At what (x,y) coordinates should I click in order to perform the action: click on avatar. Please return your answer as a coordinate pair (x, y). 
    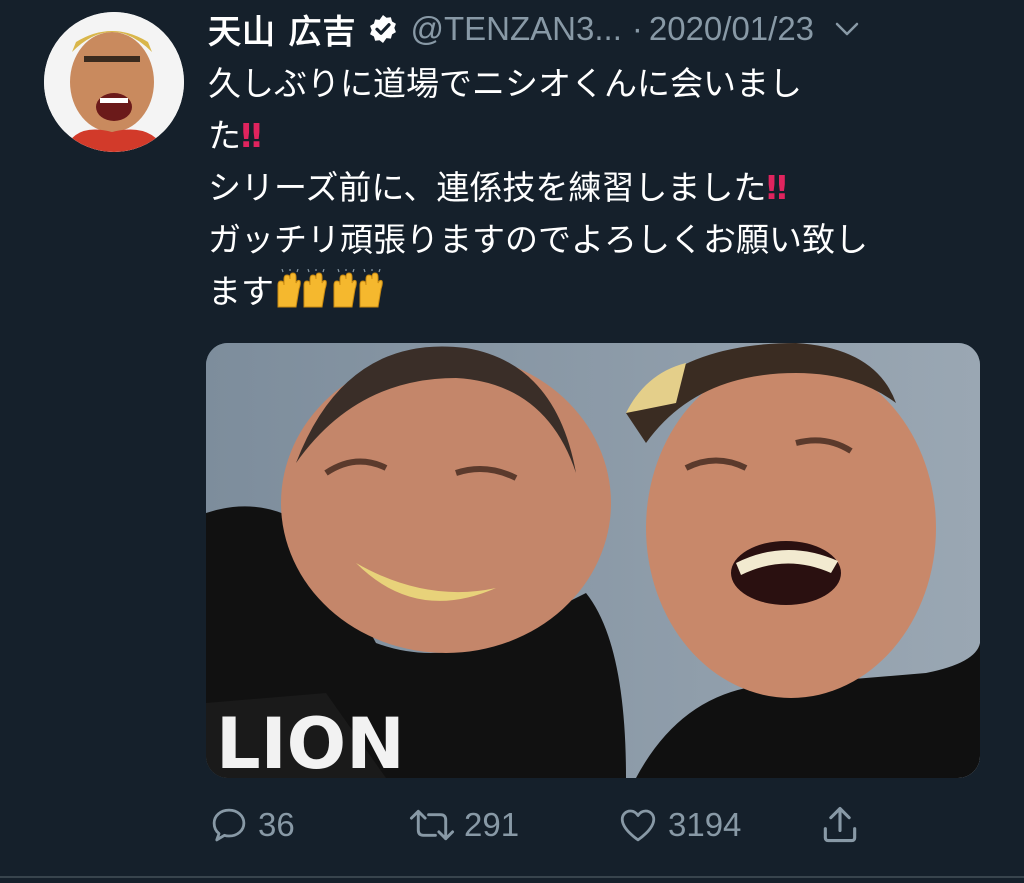
    Looking at the image, I should click on (114, 82).